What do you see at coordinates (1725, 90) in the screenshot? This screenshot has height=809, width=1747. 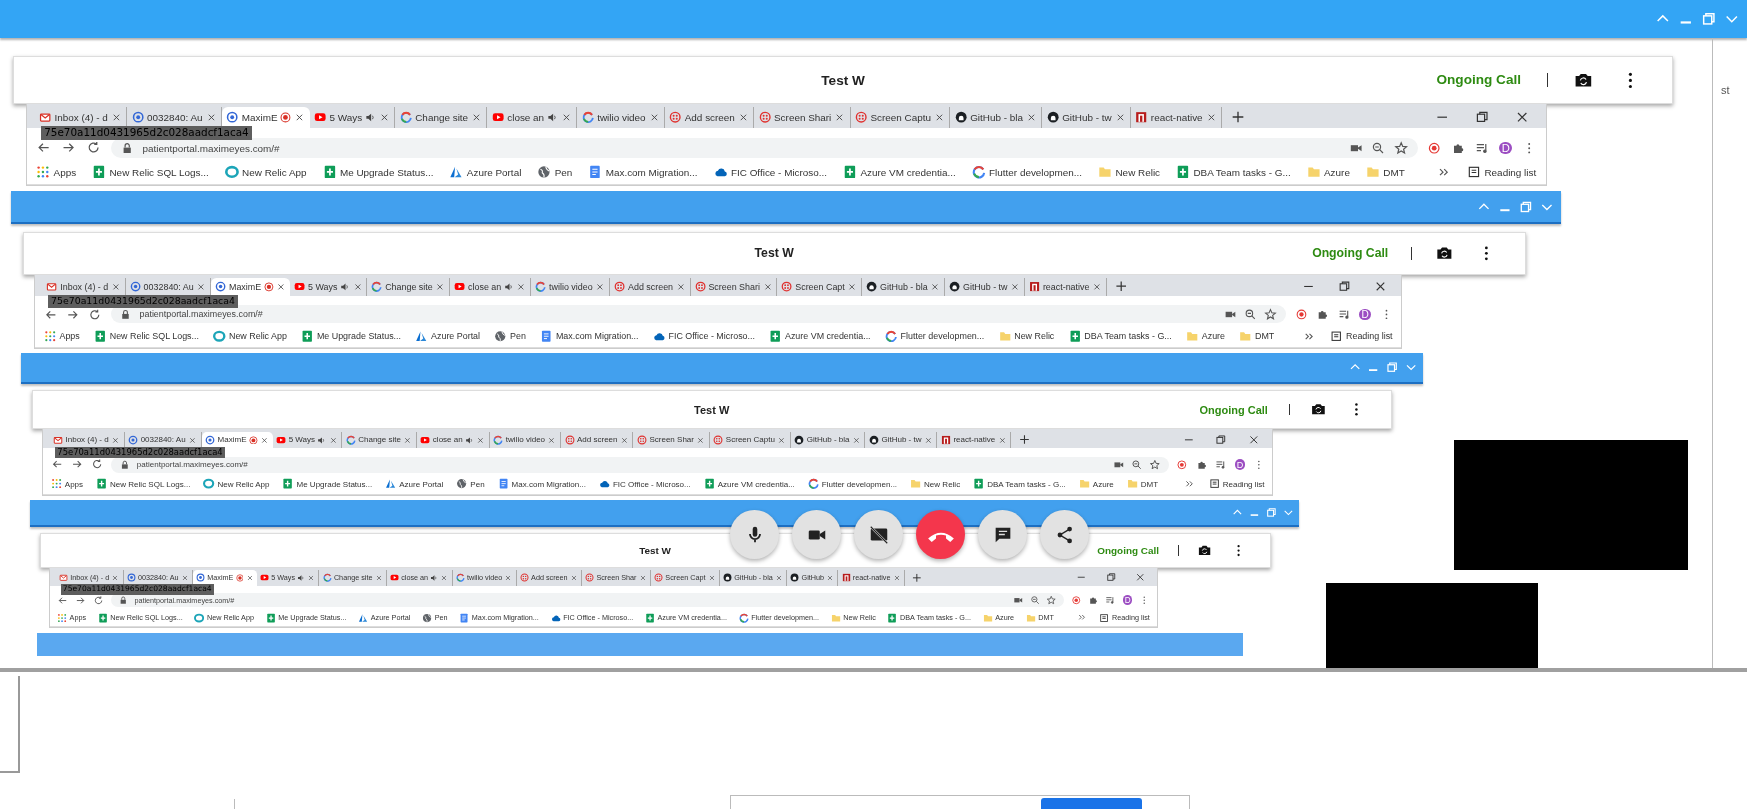 I see `side-text: st` at bounding box center [1725, 90].